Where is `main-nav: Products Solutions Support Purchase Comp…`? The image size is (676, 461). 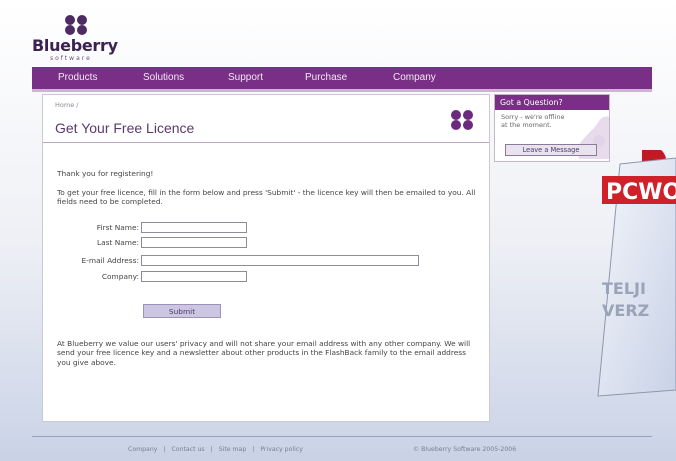
main-nav: Products Solutions Support Purchase Comp… is located at coordinates (342, 79).